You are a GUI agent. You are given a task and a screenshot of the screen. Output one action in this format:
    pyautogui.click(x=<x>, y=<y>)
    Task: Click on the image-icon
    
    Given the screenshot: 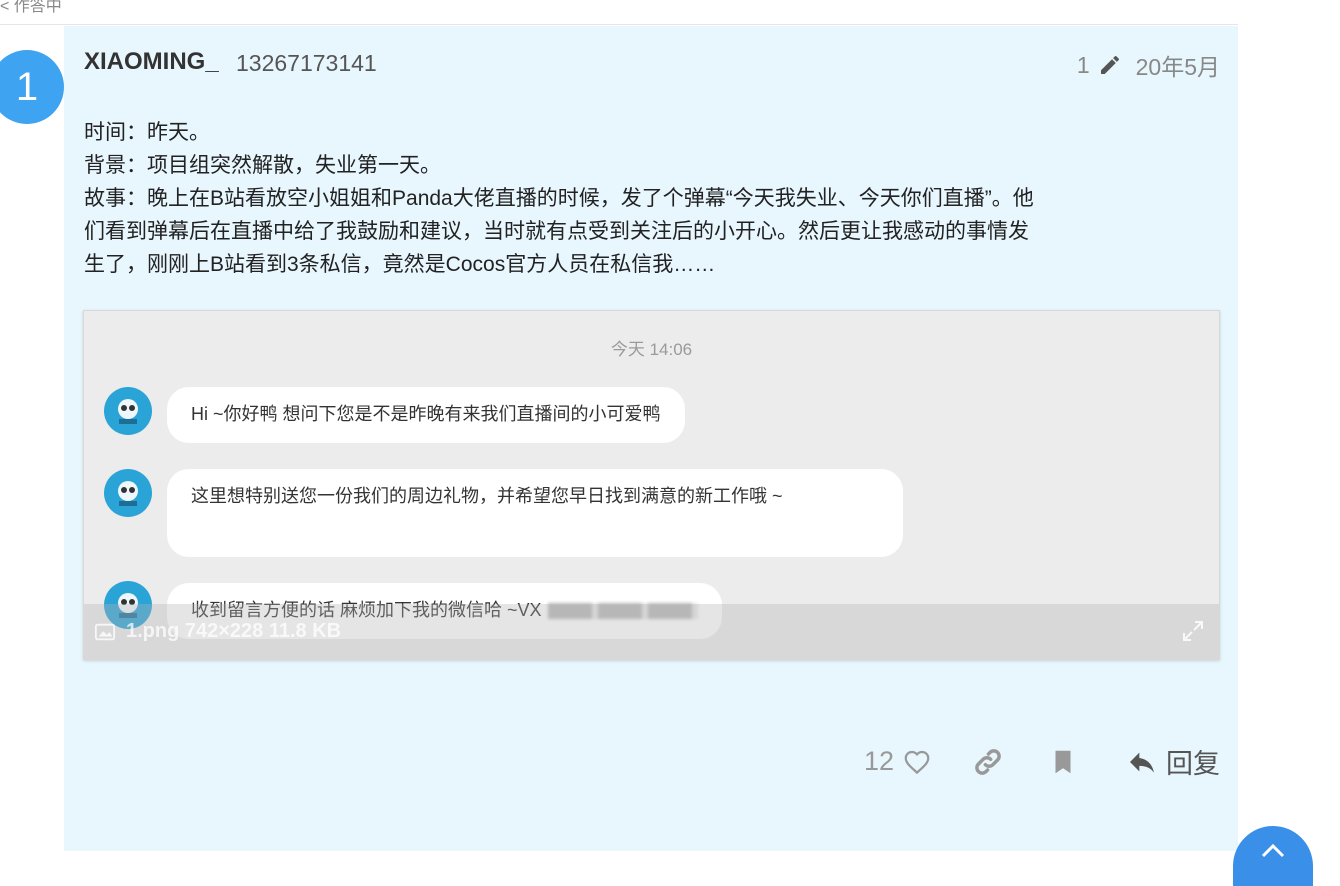 What is the action you would take?
    pyautogui.click(x=105, y=631)
    